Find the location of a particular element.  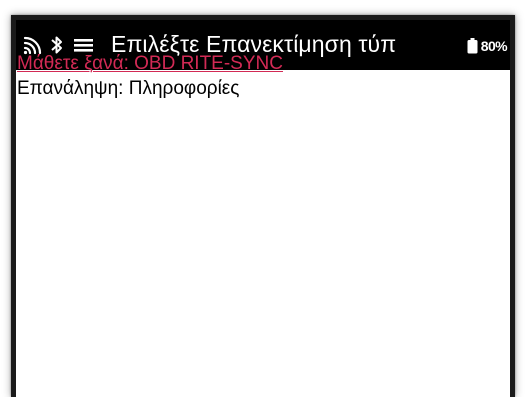

battery-indicator: 80% is located at coordinates (487, 46).